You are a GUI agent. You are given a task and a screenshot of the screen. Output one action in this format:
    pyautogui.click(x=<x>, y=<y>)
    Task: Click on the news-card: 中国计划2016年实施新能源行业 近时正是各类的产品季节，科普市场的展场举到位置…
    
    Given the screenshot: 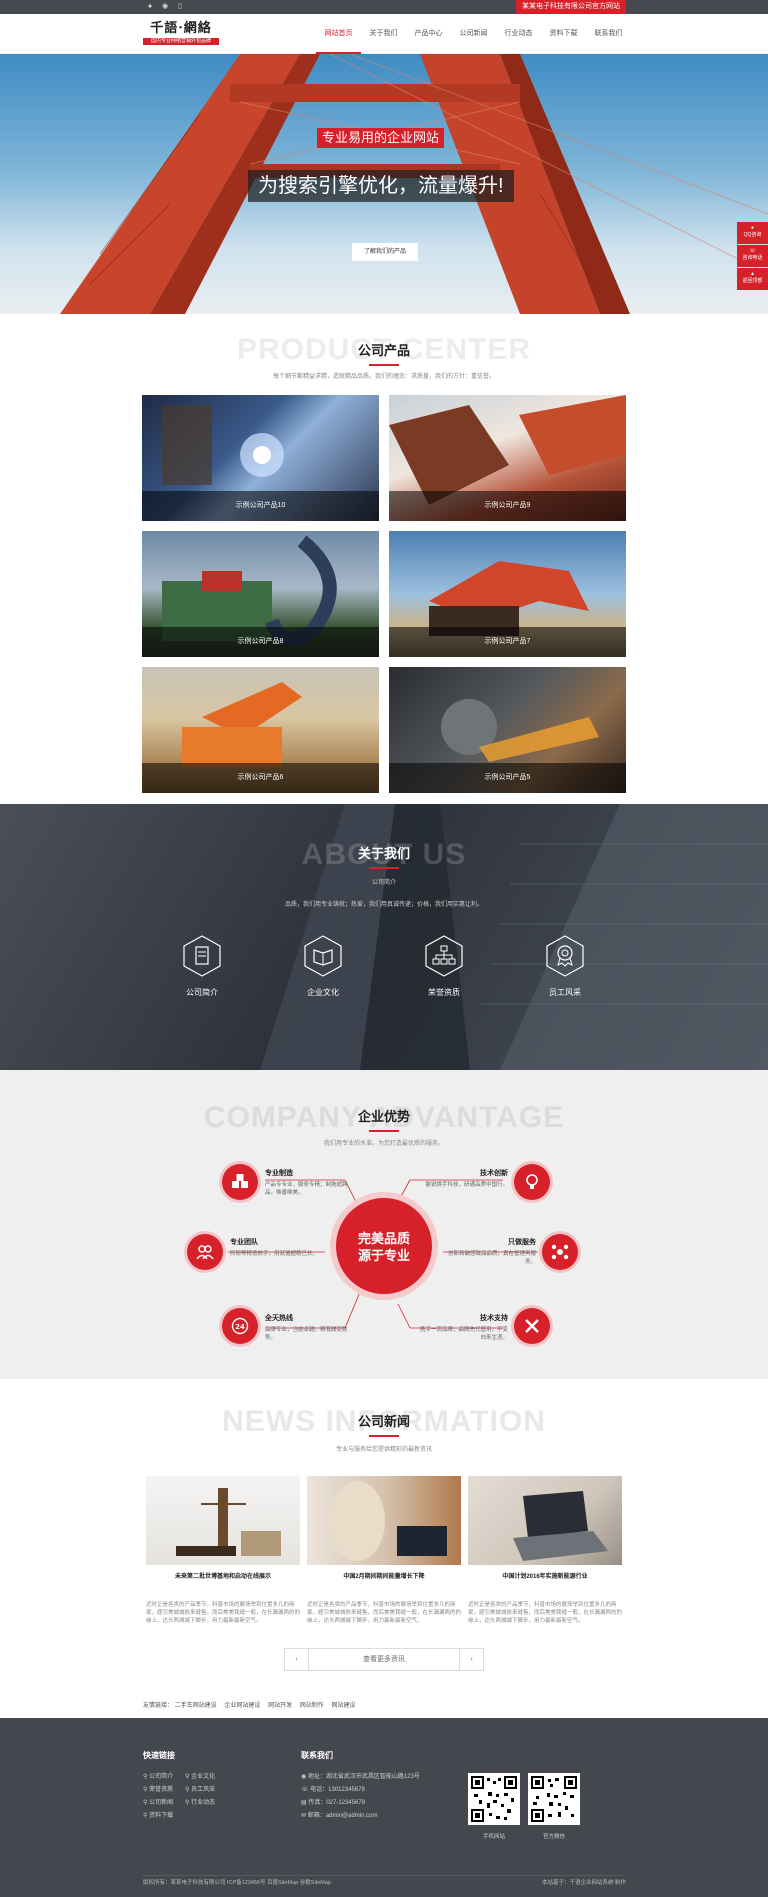 What is the action you would take?
    pyautogui.click(x=545, y=1550)
    